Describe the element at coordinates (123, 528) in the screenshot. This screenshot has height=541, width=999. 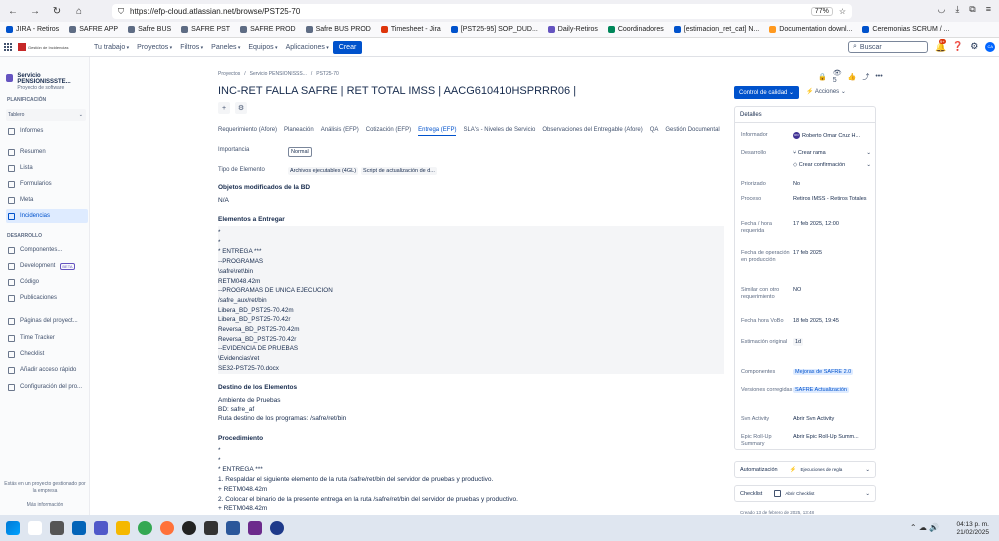
I see `folder-icon` at that location.